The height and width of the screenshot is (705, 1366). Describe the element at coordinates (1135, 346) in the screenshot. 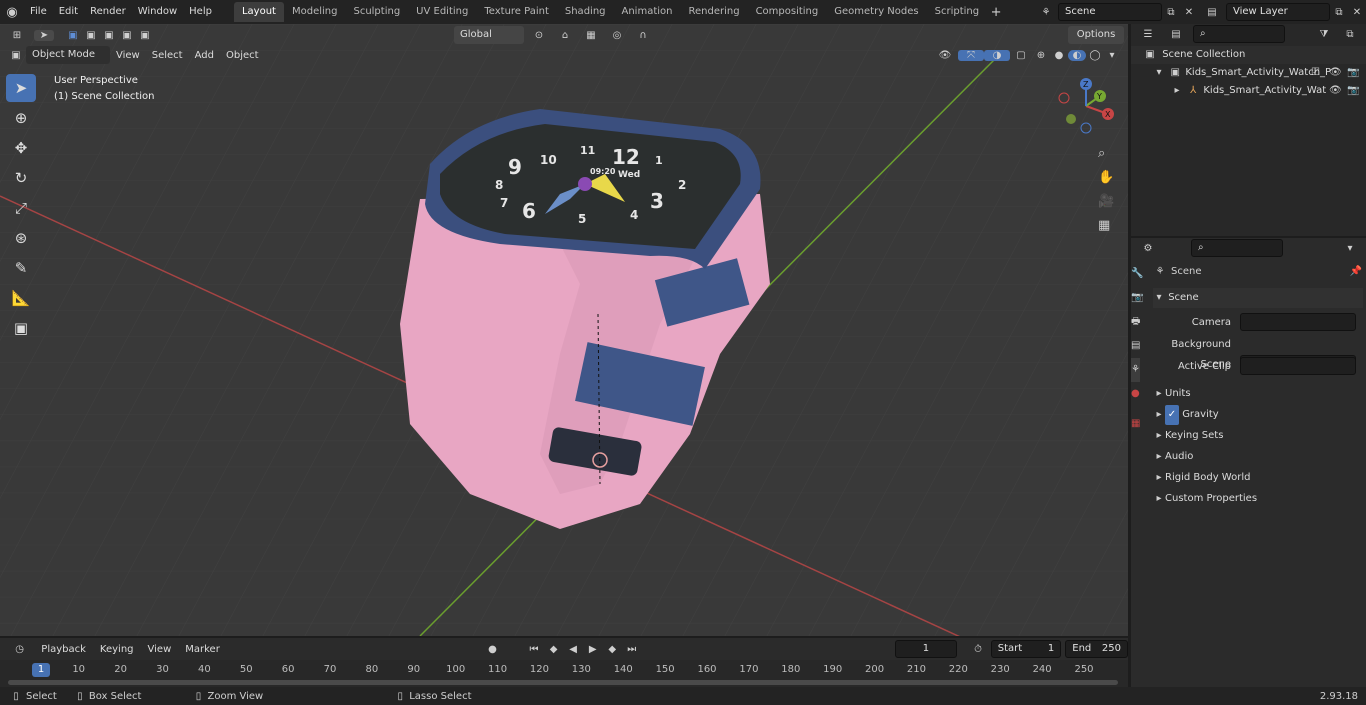

I see `view-layer-tab-icon: ▤` at that location.